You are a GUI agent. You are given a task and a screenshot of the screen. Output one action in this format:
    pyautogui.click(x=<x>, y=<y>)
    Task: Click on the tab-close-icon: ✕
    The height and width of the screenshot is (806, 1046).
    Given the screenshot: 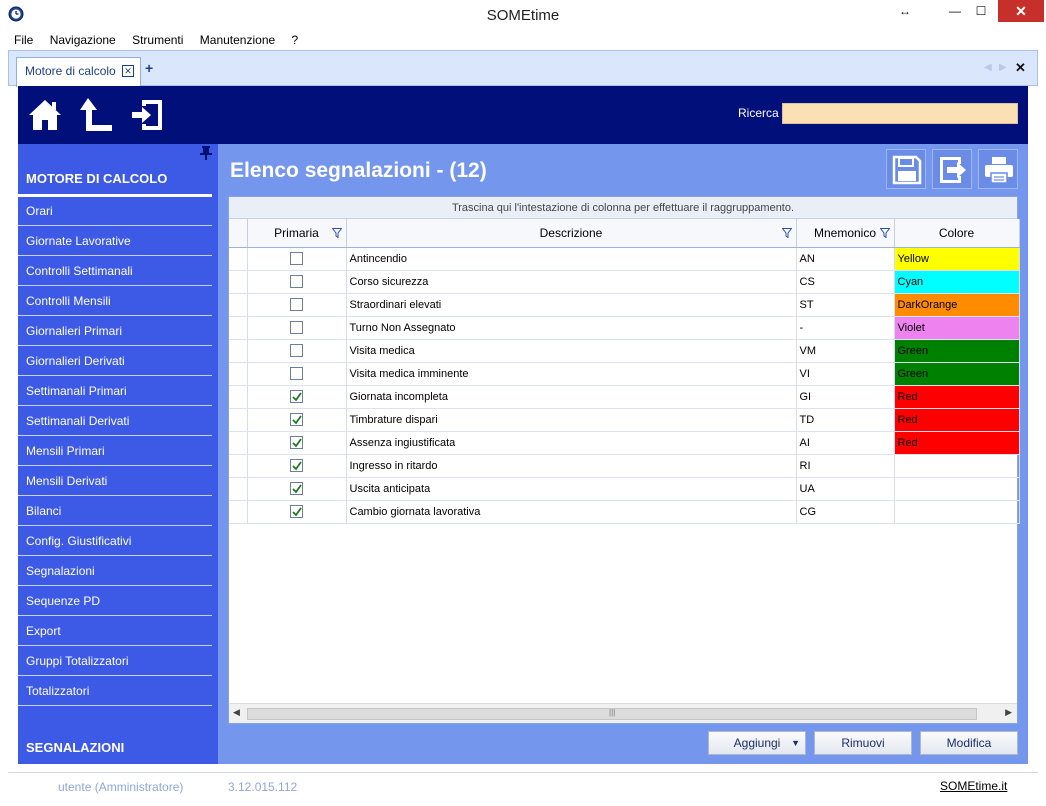 What is the action you would take?
    pyautogui.click(x=128, y=71)
    